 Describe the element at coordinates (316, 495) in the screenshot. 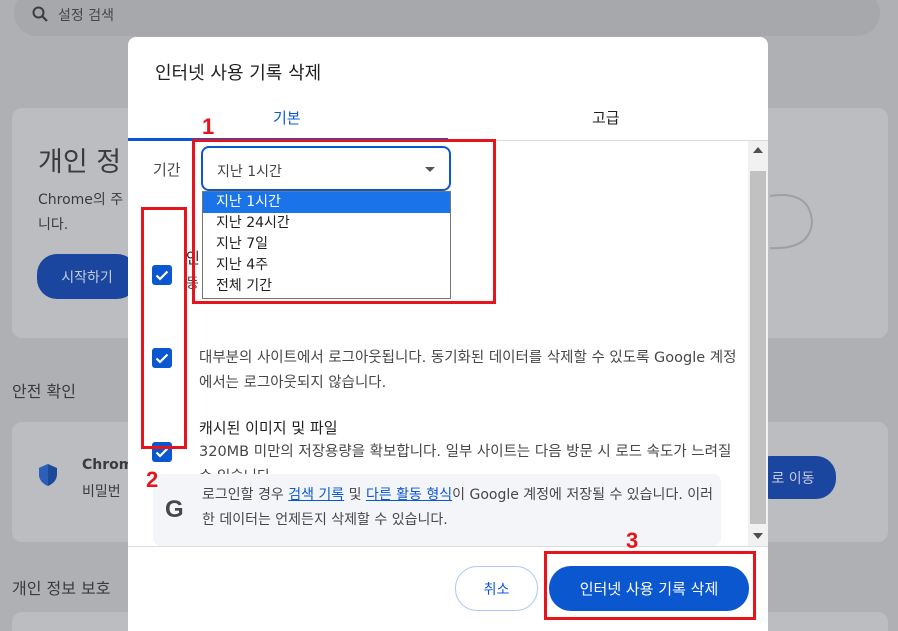

I see `search-history-link: 검색 기록` at that location.